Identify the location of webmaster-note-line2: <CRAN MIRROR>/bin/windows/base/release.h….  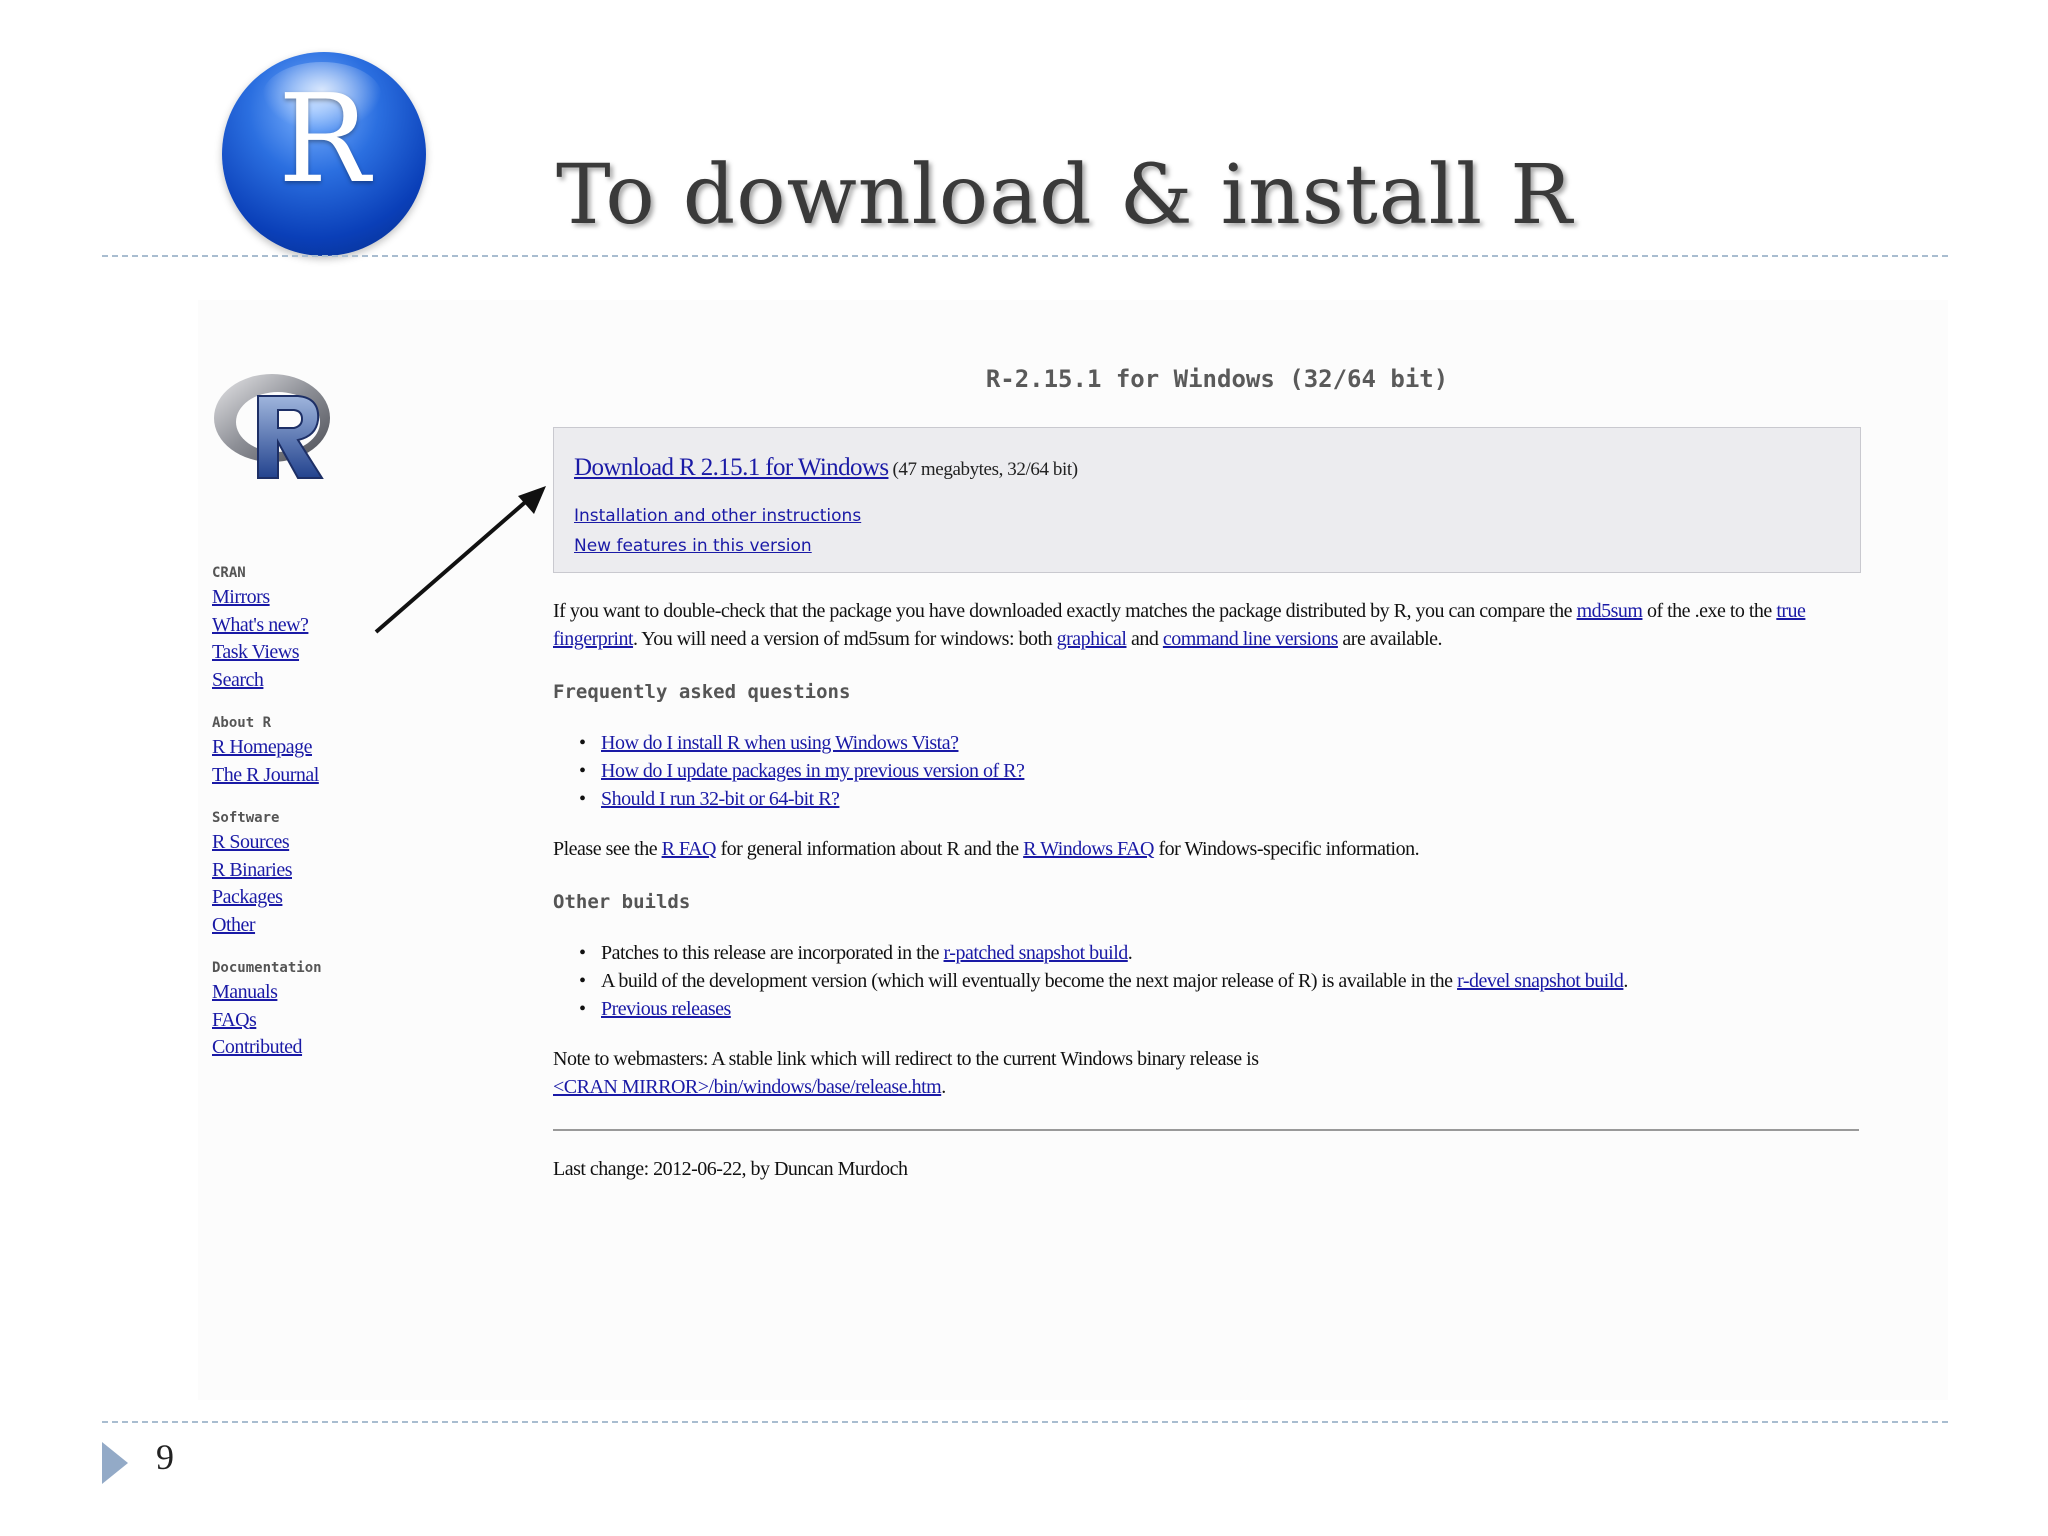
(749, 1087).